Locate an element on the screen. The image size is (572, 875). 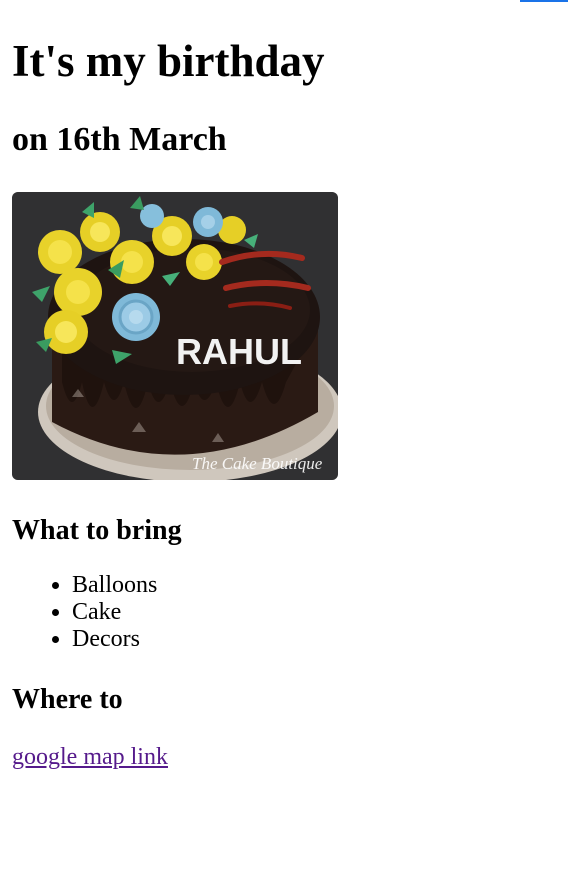
bring-list: Balloons Cake Decors is located at coordinates (84, 612).